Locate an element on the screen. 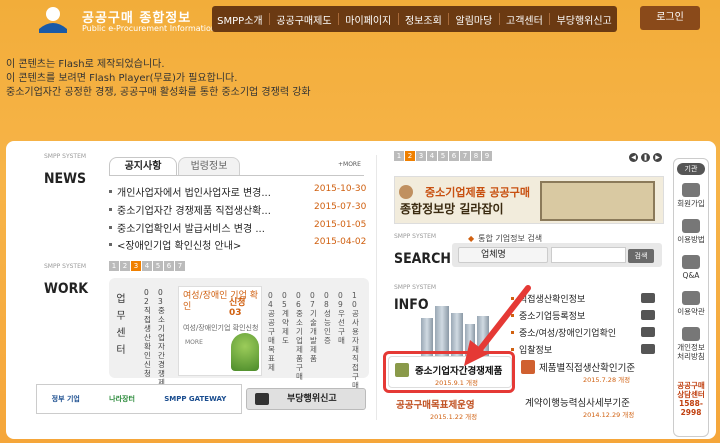 Image resolution: width=720 pixels, height=443 pixels. quick-signup-label: 회원가입 is located at coordinates (691, 203).